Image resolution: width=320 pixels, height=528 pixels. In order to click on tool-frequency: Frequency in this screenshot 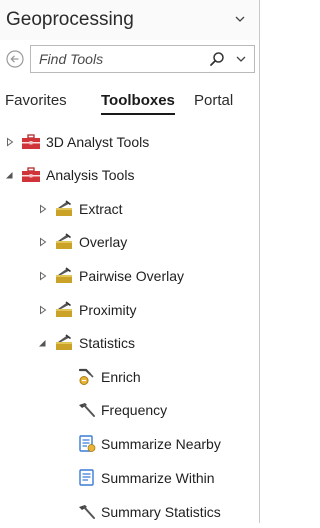, I will do `click(129, 411)`.